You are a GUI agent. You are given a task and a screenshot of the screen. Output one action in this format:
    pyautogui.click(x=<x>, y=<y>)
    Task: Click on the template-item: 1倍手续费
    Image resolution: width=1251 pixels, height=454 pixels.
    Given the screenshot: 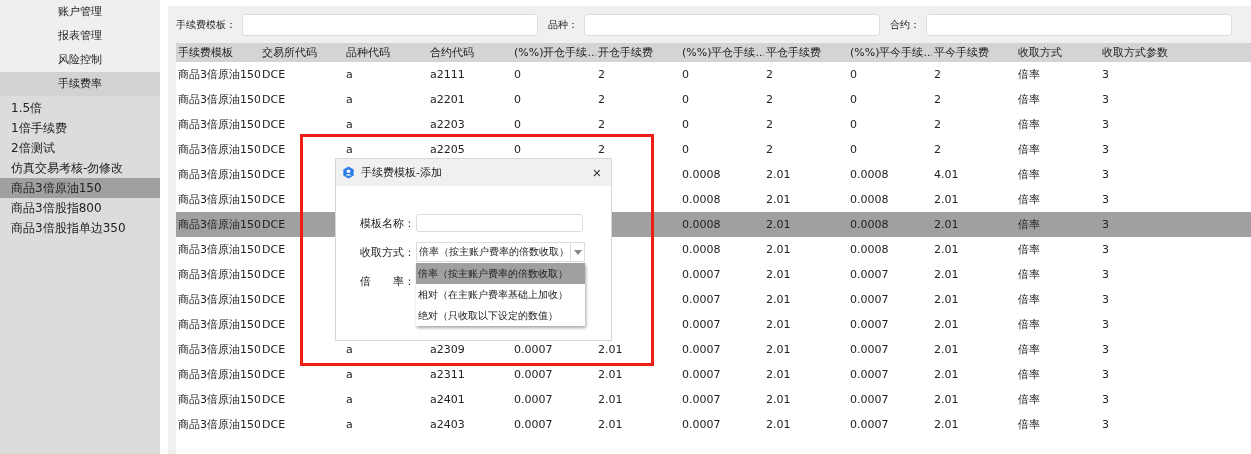 What is the action you would take?
    pyautogui.click(x=80, y=128)
    